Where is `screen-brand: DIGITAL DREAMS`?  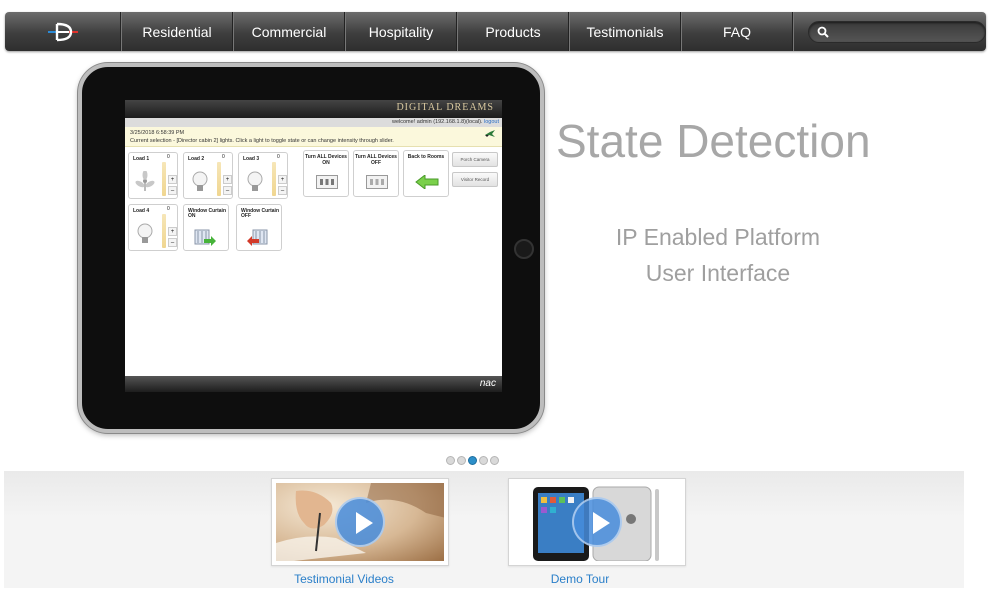
screen-brand: DIGITAL DREAMS is located at coordinates (445, 107).